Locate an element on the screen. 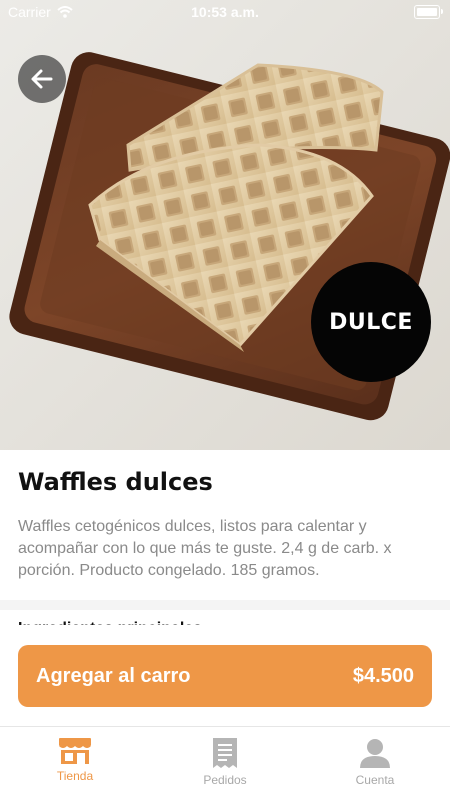 This screenshot has height=801, width=450. tab-tienda-label: Tienda is located at coordinates (75, 776).